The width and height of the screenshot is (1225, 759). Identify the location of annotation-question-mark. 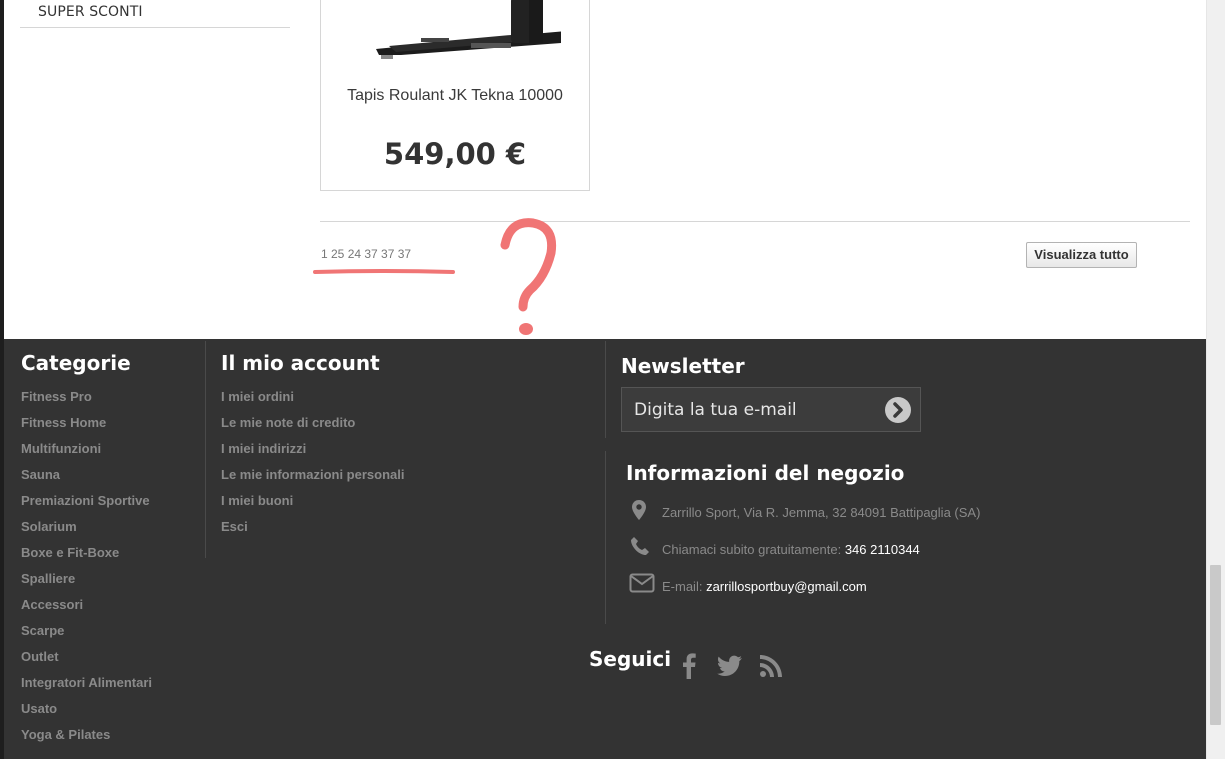
(435, 276).